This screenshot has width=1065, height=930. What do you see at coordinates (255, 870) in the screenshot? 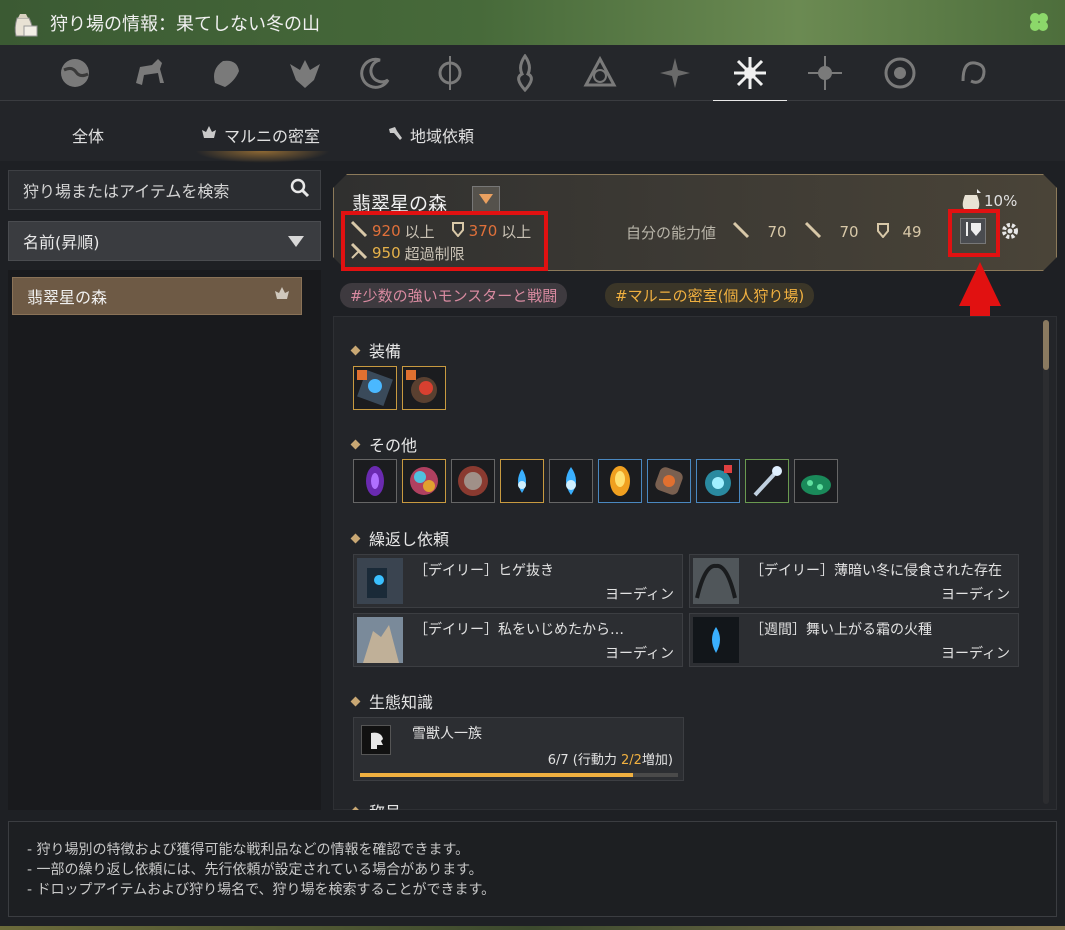
I see `help-line: - 一部の繰り返し依頼には、先行依頼が設定されている場合があります。` at bounding box center [255, 870].